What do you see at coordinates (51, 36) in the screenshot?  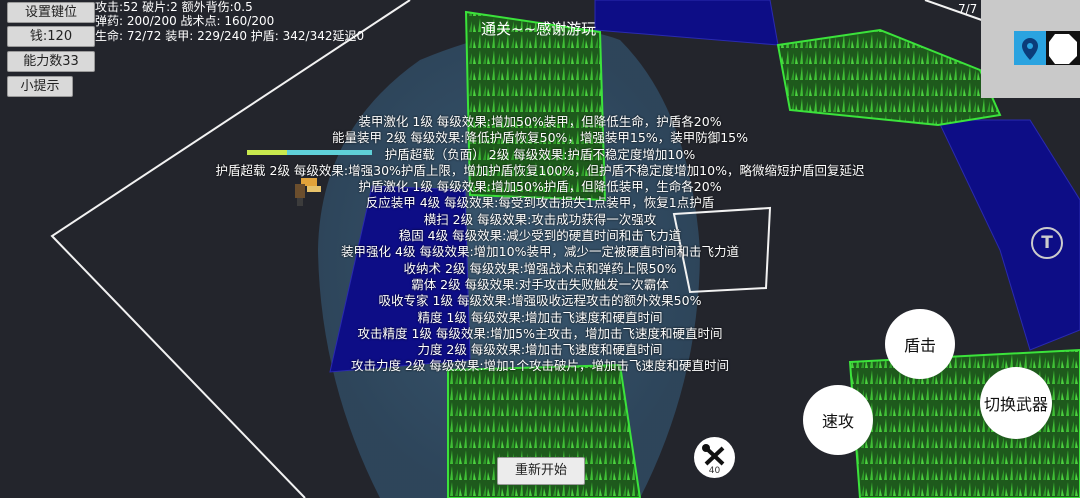 I see `money-button: 钱:120` at bounding box center [51, 36].